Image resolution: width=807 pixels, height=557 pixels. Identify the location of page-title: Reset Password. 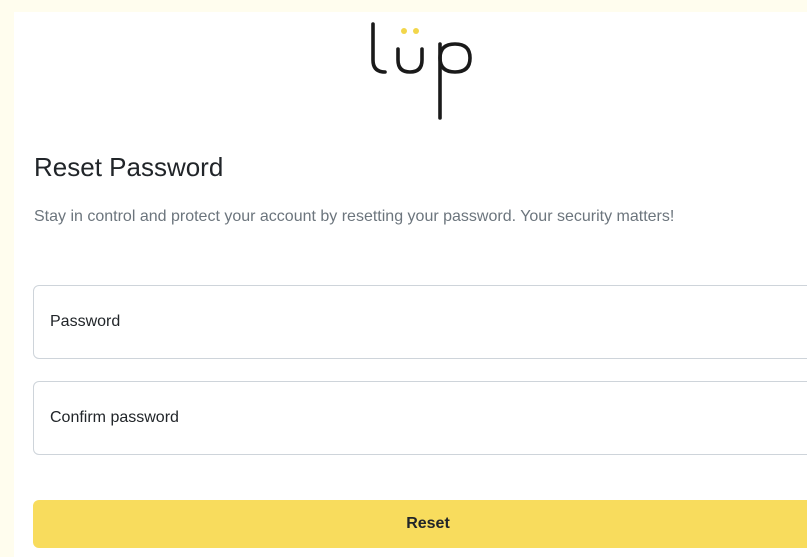
(129, 167).